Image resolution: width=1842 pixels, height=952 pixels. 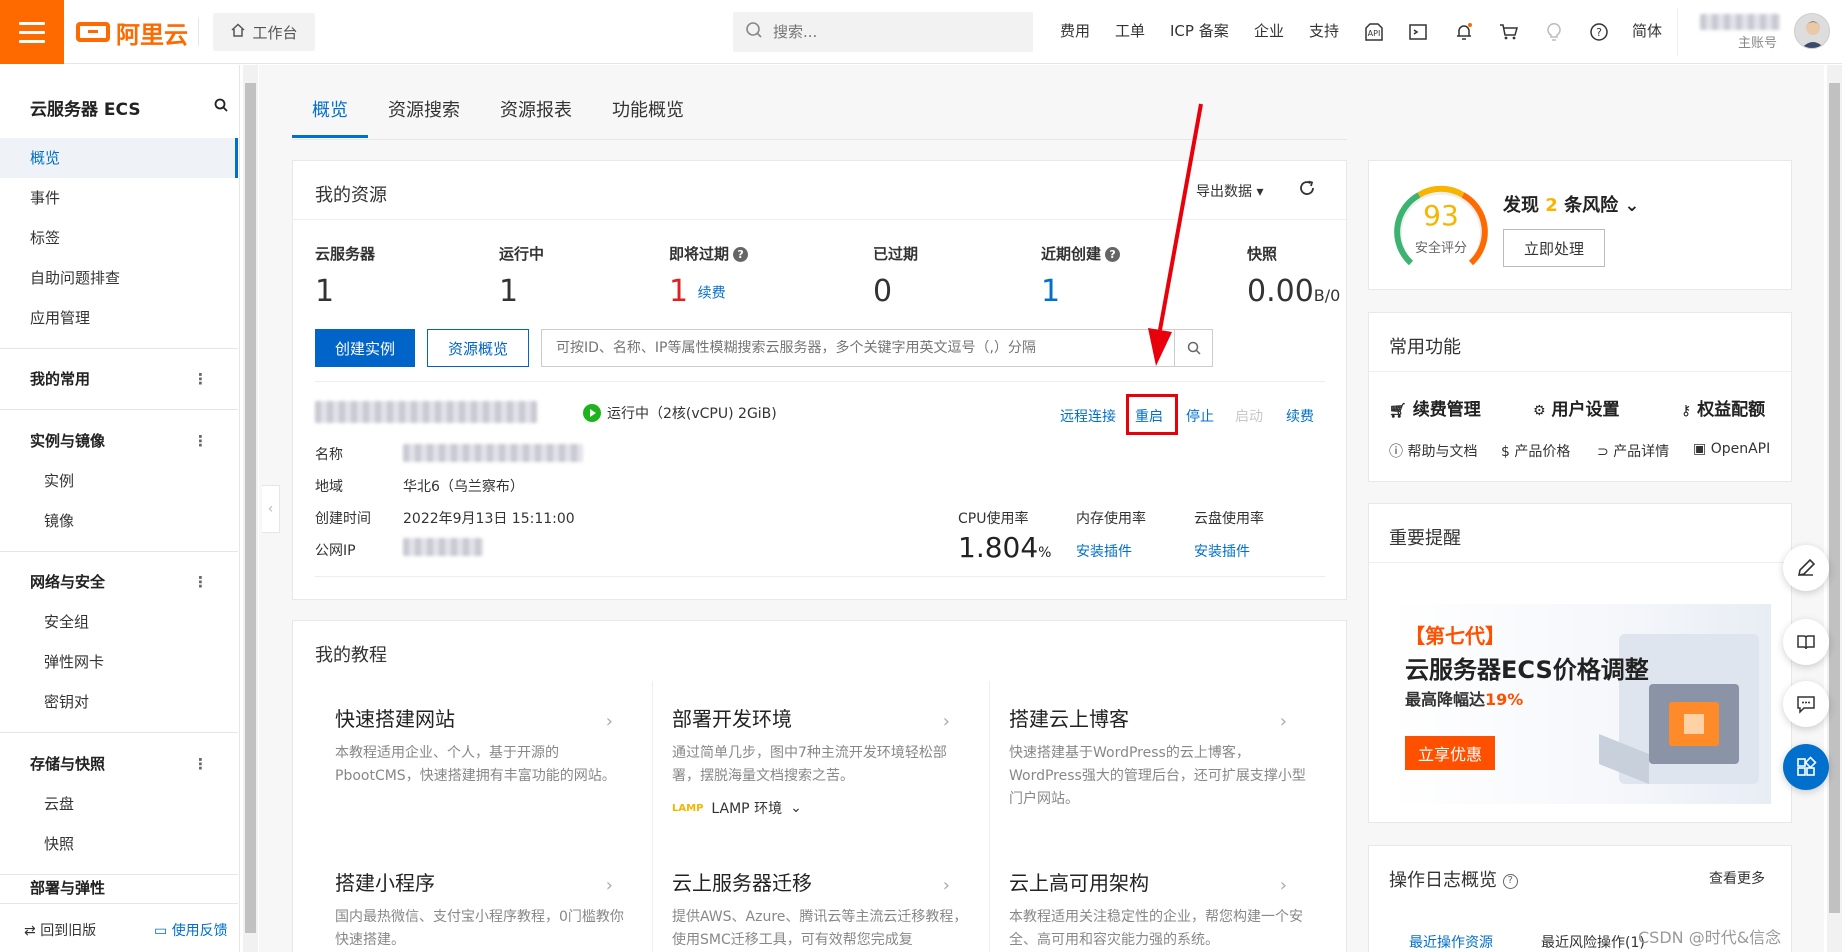 What do you see at coordinates (119, 481) in the screenshot?
I see `sidebar-item-instances: 实例` at bounding box center [119, 481].